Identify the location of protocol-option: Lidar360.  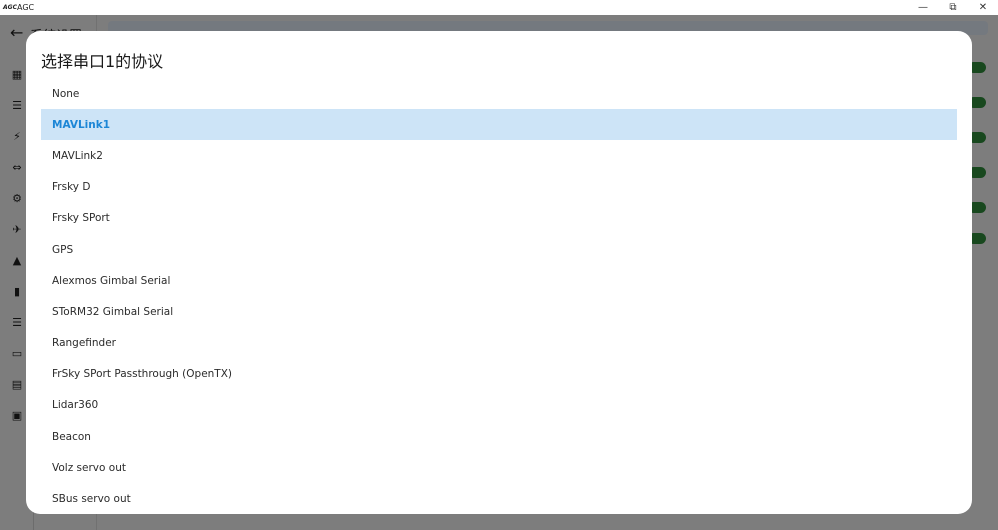
(499, 405).